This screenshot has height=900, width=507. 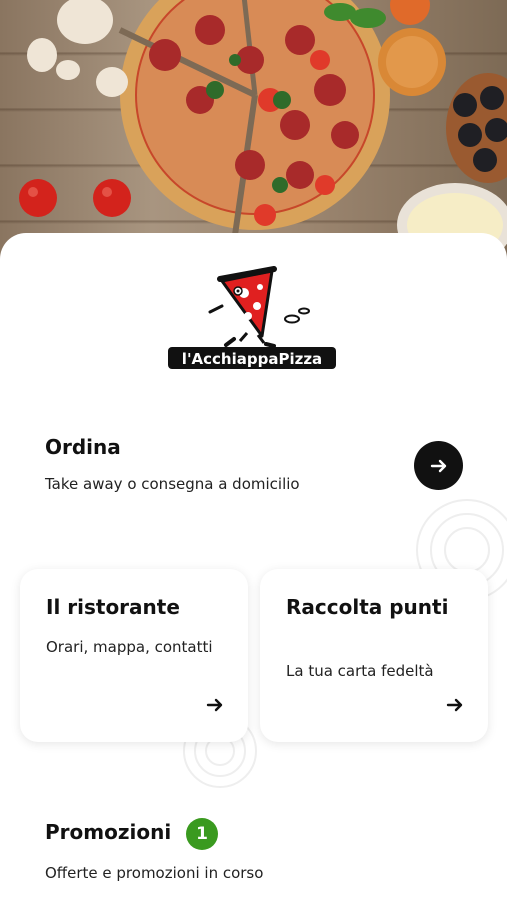 I want to click on olives-decoration, so click(x=476, y=128).